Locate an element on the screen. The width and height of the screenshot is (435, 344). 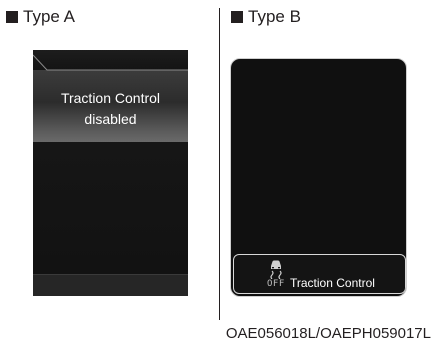
panel-decoration is located at coordinates (110, 62).